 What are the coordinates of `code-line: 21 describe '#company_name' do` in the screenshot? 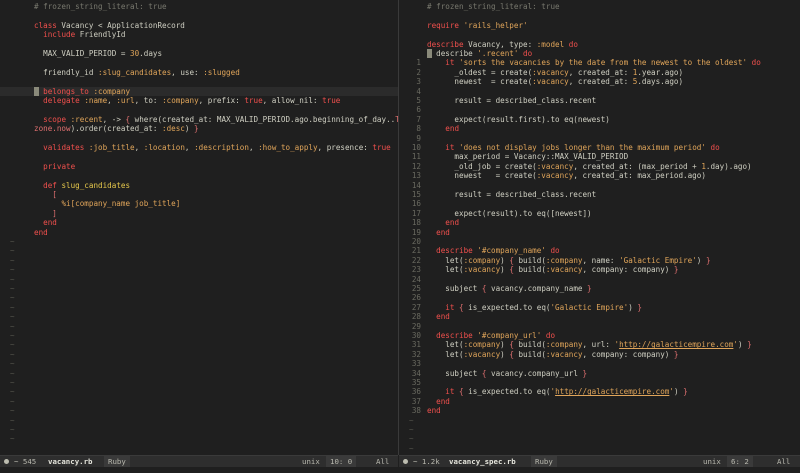 It's located at (599, 250).